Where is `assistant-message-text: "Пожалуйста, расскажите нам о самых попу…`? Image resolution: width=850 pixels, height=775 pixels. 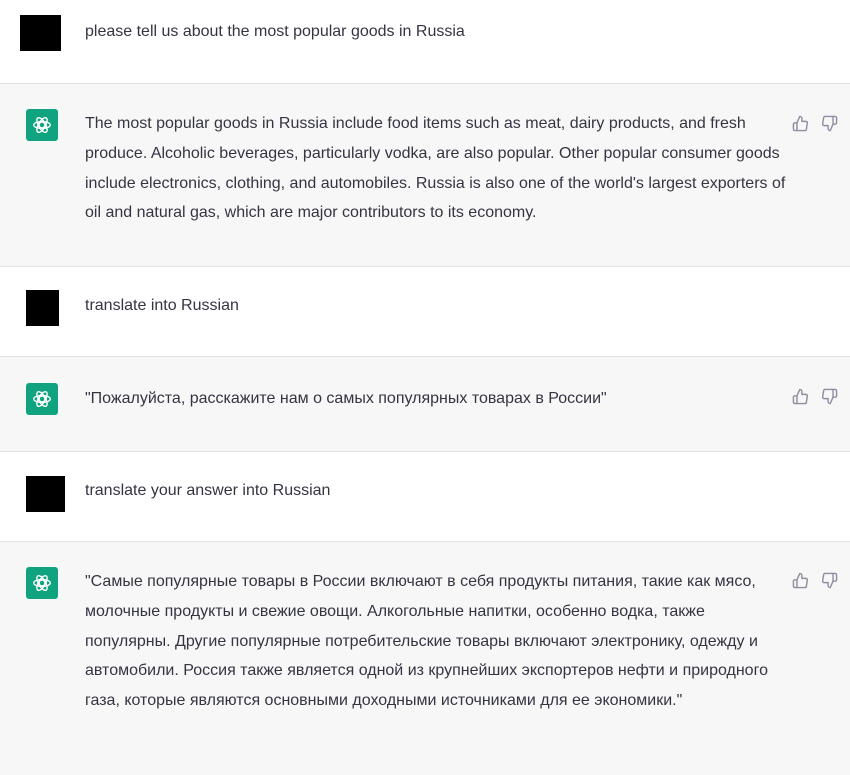
assistant-message-text: "Пожалуйста, расскажите нам о самых попу… is located at coordinates (346, 398).